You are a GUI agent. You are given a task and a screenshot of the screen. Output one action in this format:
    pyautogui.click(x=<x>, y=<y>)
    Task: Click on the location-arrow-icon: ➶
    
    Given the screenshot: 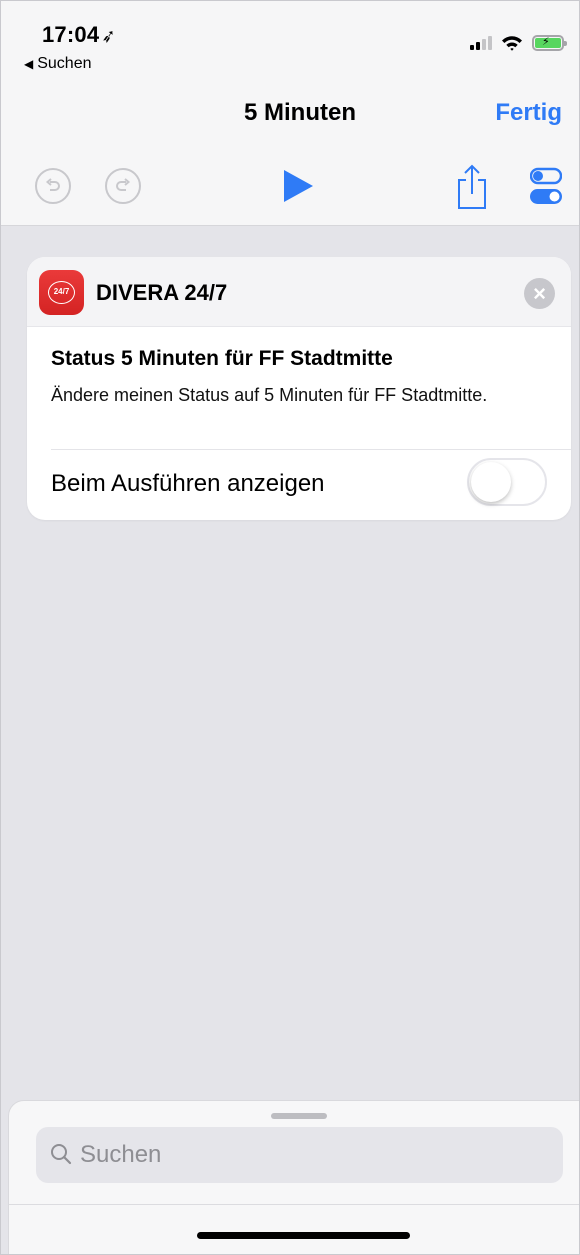 What is the action you would take?
    pyautogui.click(x=109, y=36)
    